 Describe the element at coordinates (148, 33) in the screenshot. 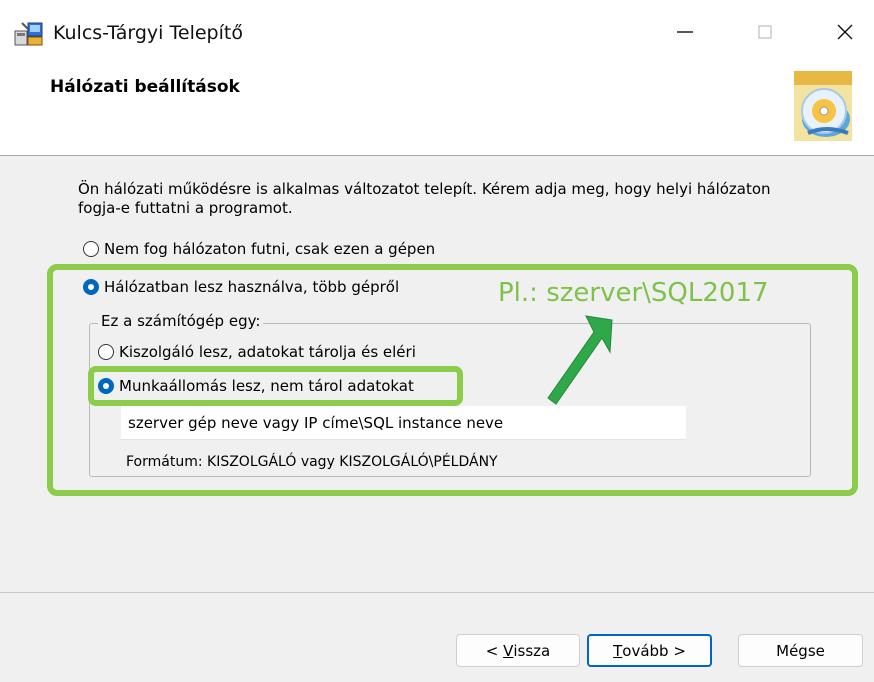

I see `window-title: Kulcs-Tárgyi Telepítő` at that location.